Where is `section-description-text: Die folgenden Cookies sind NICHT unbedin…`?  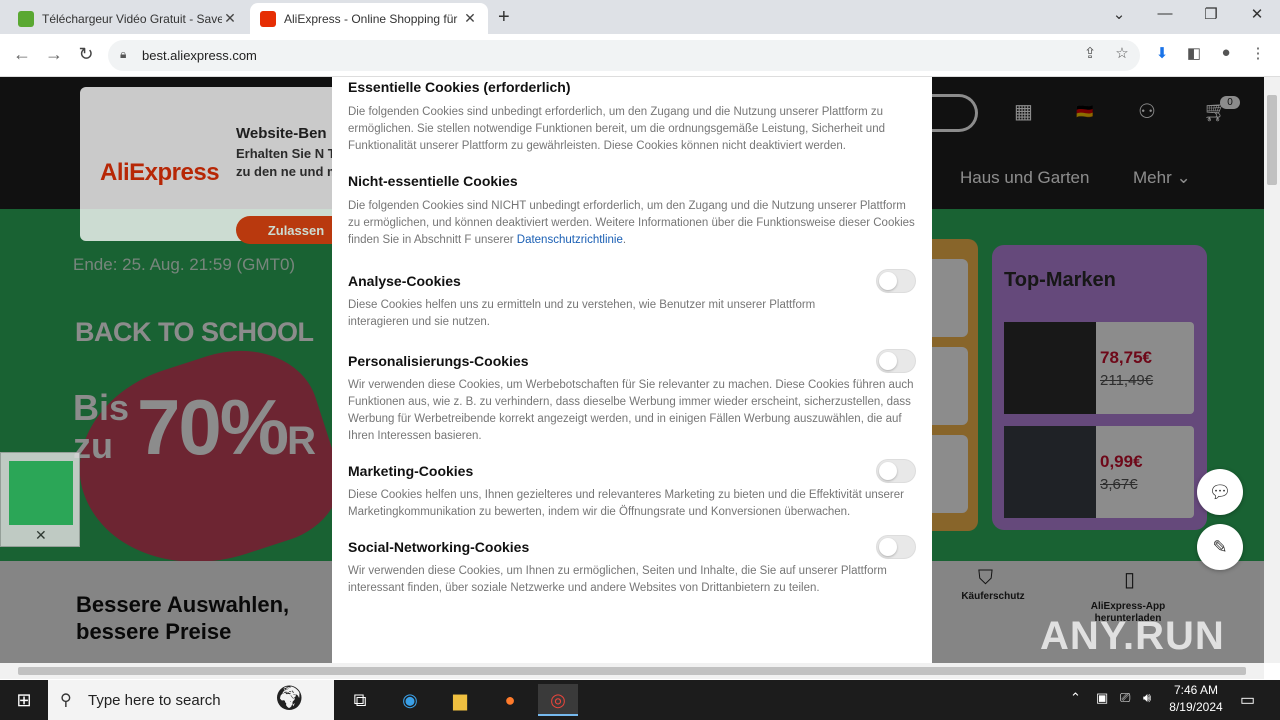
section-description-text: Die folgenden Cookies sind NICHT unbedin… is located at coordinates (631, 223).